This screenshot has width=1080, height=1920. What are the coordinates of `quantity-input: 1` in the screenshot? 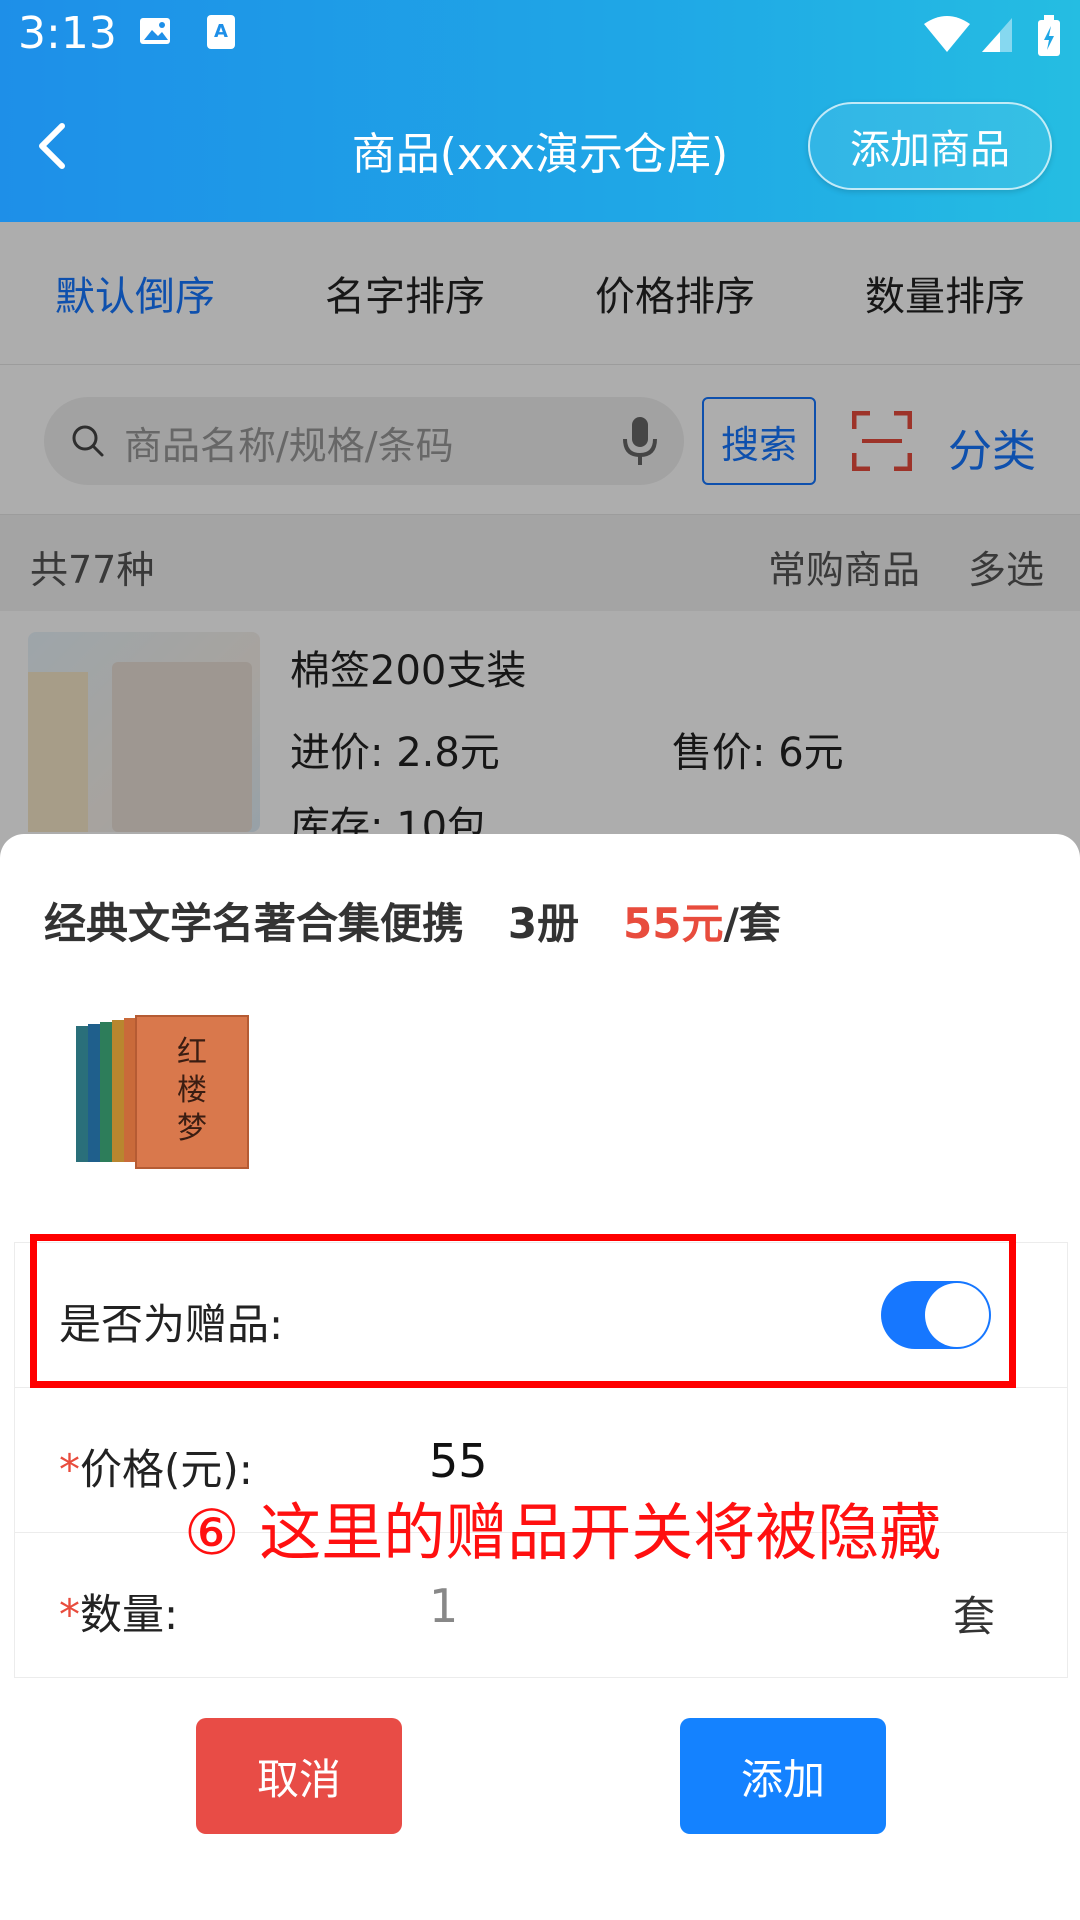 It's located at (443, 1606).